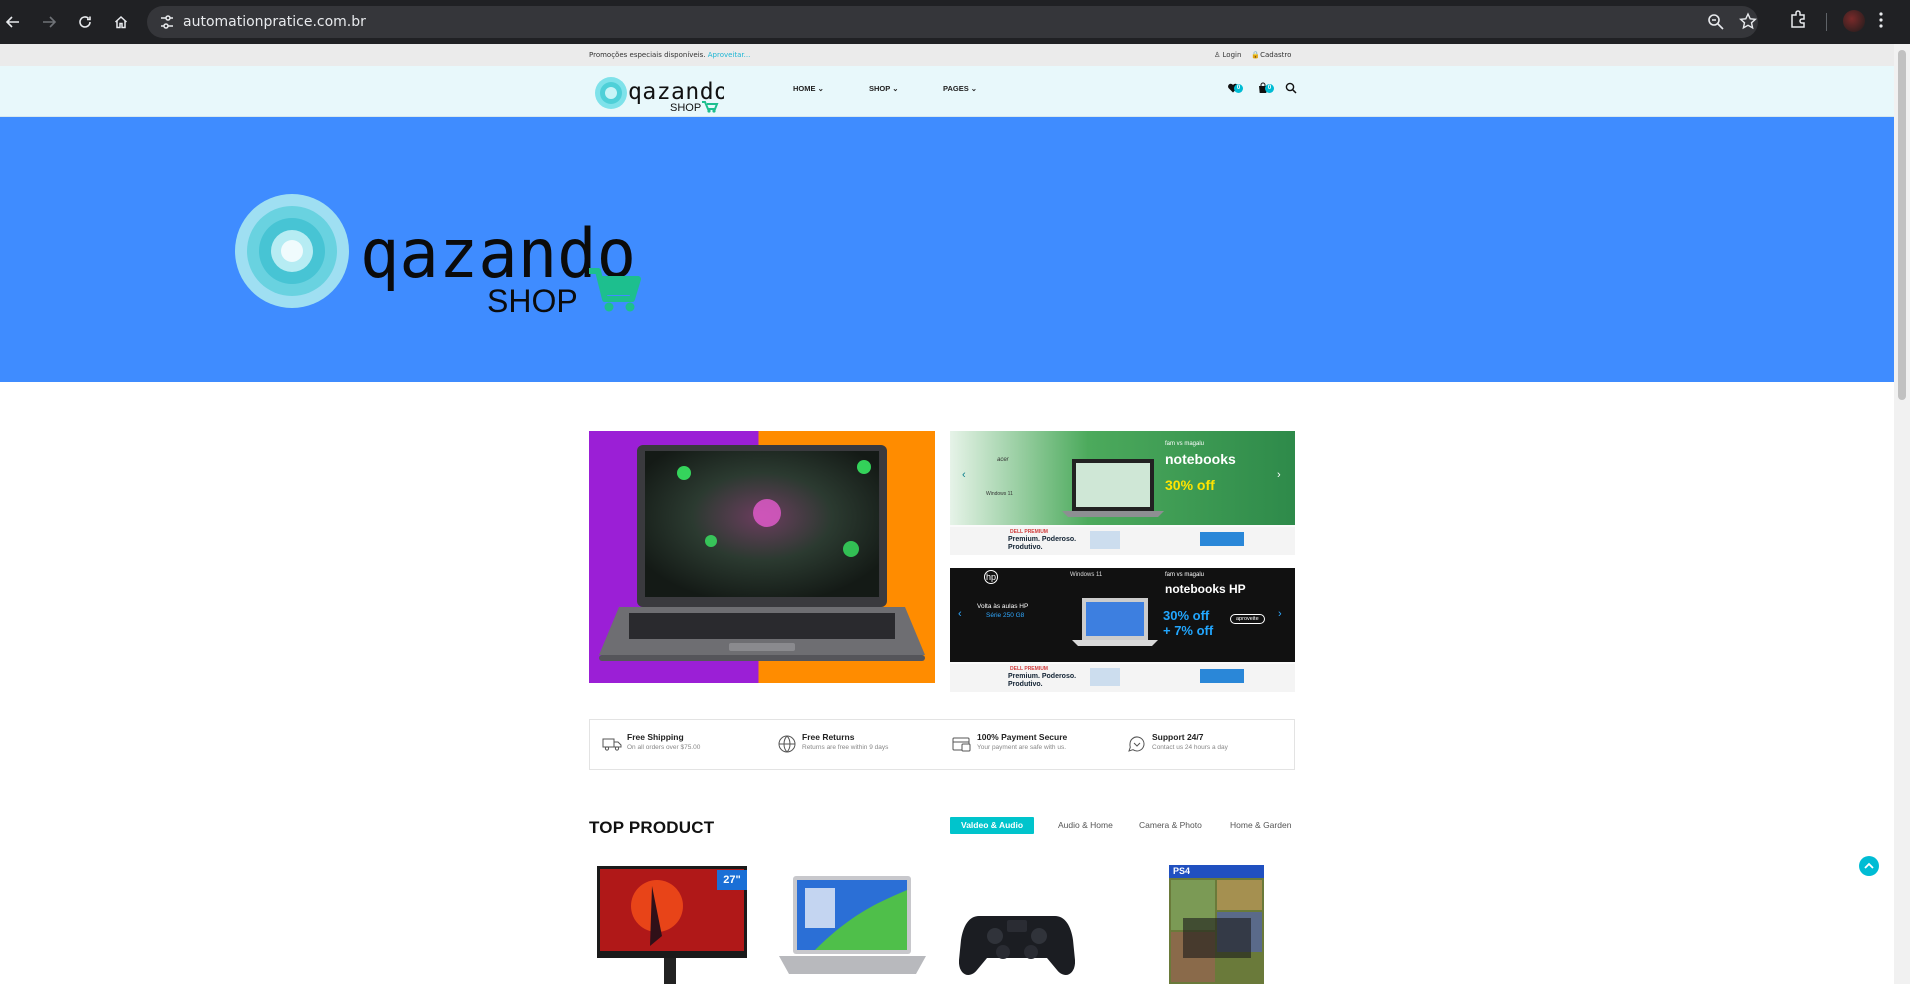 This screenshot has width=1910, height=984. Describe the element at coordinates (732, 880) in the screenshot. I see `product-size-badge: 27"` at that location.